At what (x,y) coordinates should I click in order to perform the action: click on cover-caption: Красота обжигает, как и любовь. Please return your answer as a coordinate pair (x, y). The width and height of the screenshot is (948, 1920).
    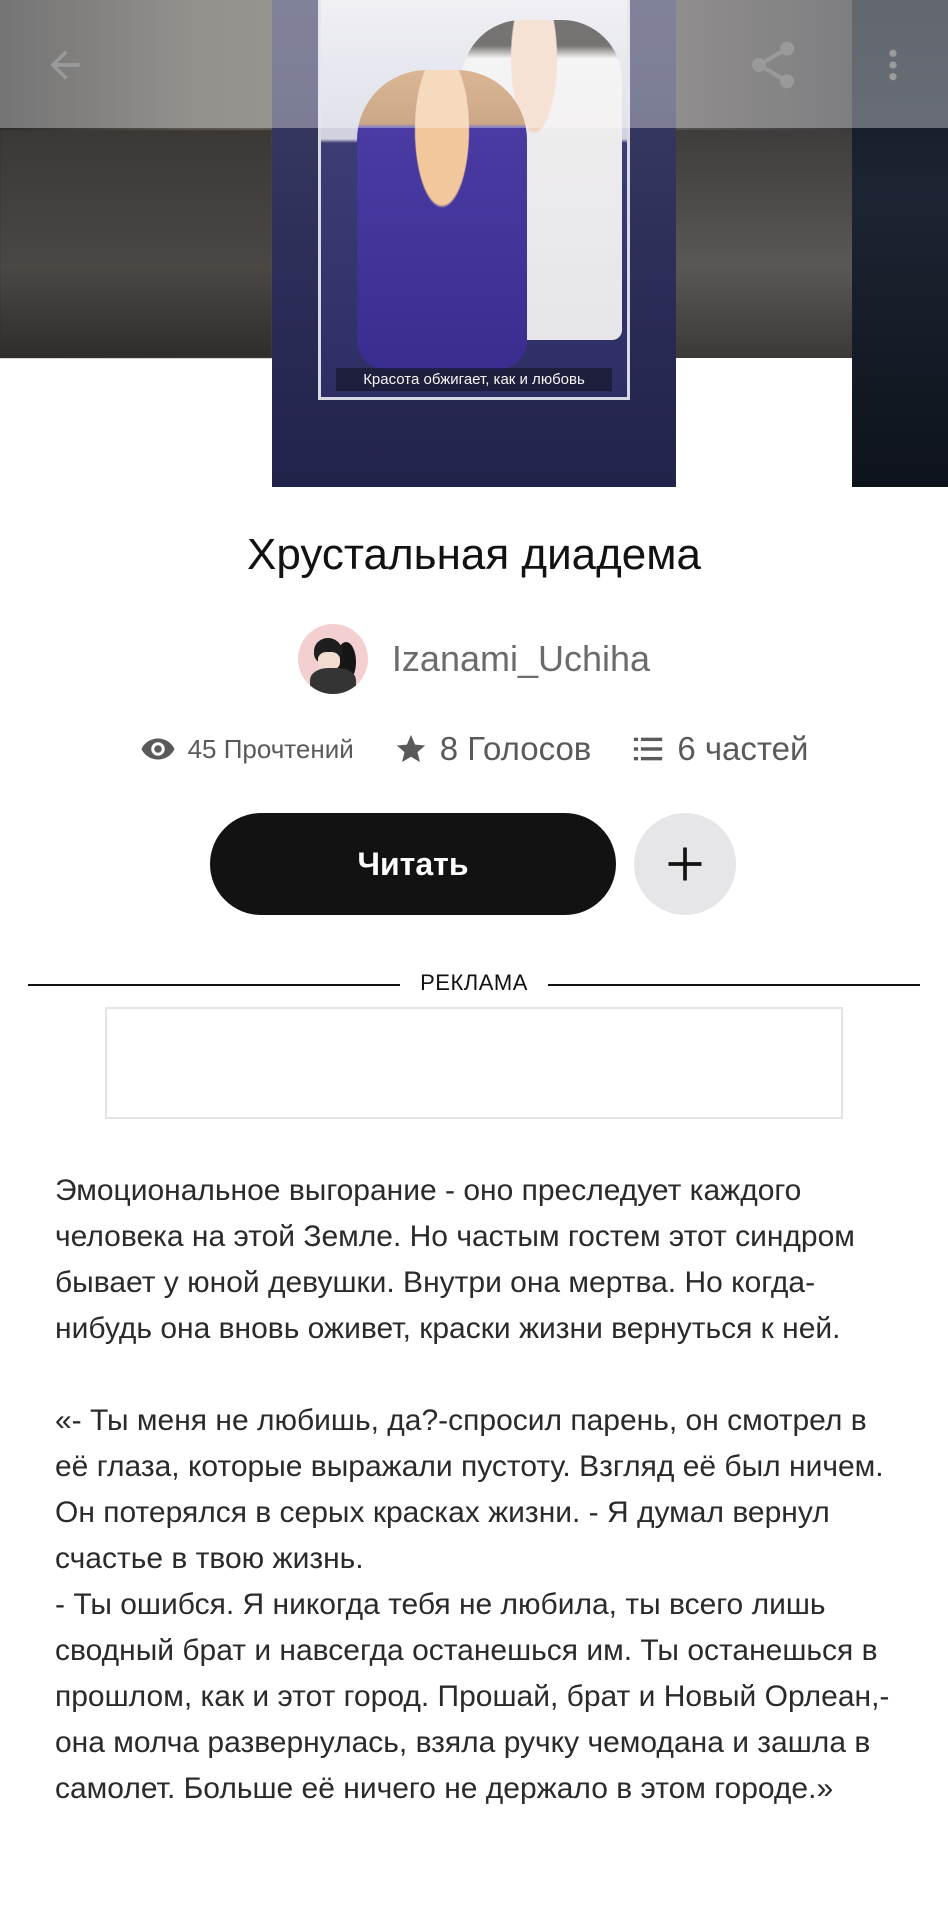
    Looking at the image, I should click on (474, 379).